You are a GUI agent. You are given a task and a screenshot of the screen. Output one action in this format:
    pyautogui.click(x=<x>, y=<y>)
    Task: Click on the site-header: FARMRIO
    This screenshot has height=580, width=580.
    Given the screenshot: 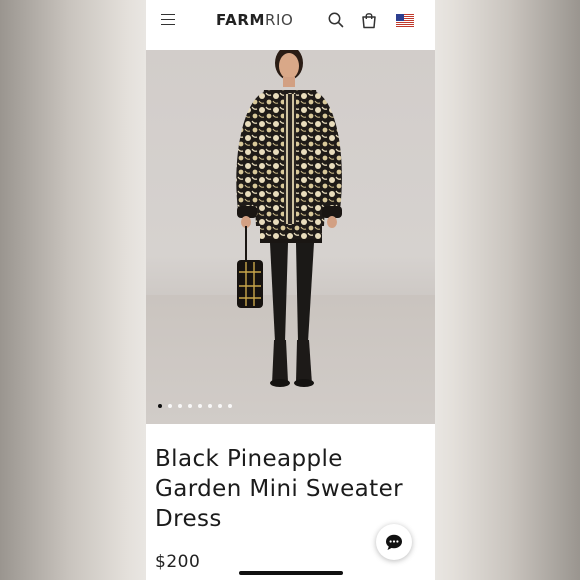 What is the action you would take?
    pyautogui.click(x=290, y=25)
    